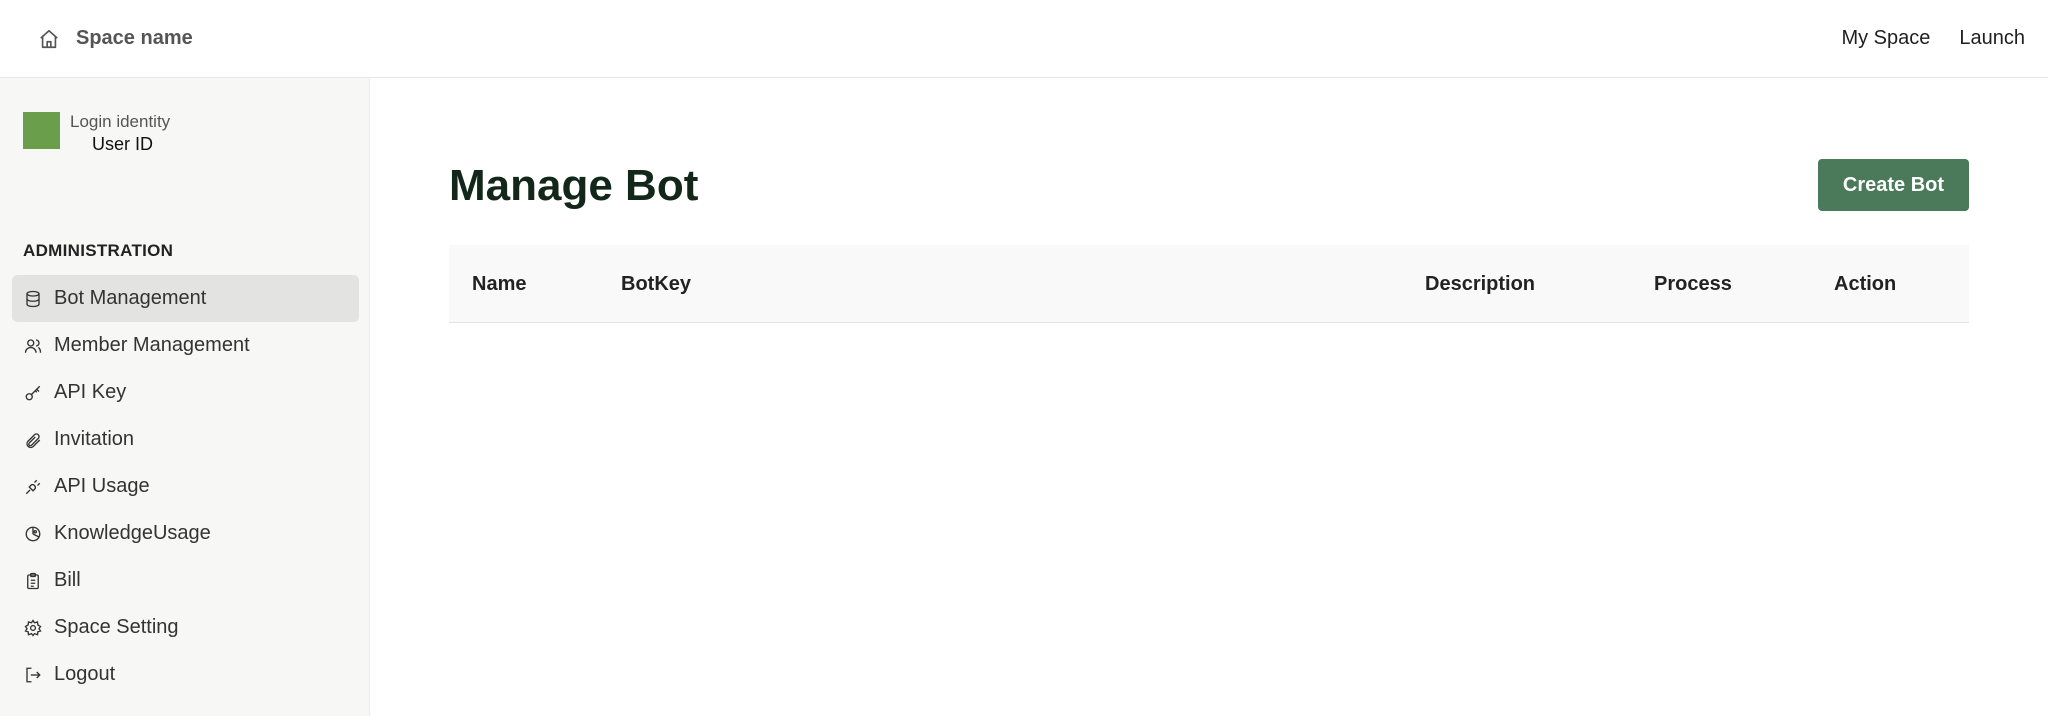 This screenshot has height=716, width=2048. I want to click on sidebar-item-label: Logout, so click(85, 674).